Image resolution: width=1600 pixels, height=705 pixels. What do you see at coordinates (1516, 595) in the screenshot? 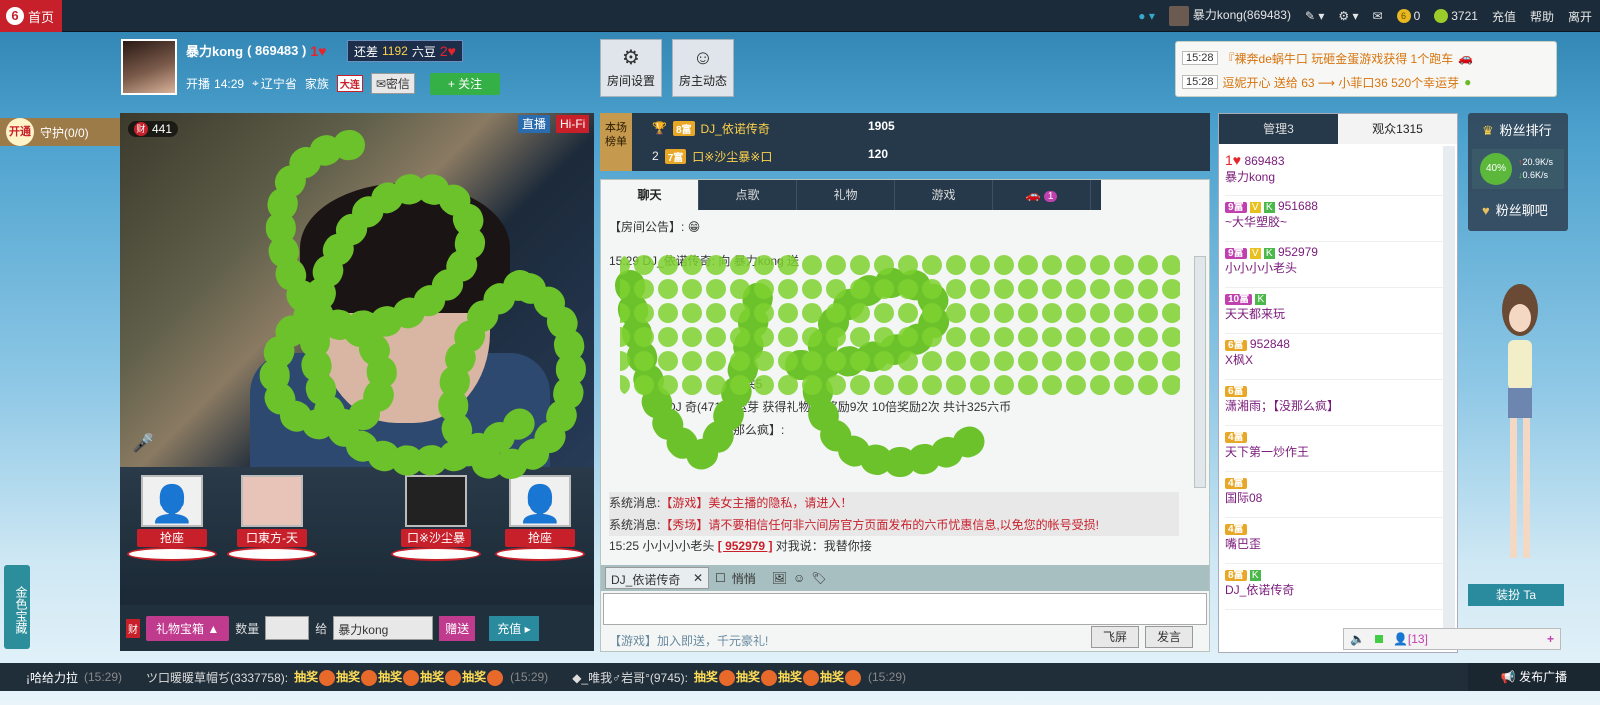
I see `dress-up-button: 装扮 Ta` at bounding box center [1516, 595].